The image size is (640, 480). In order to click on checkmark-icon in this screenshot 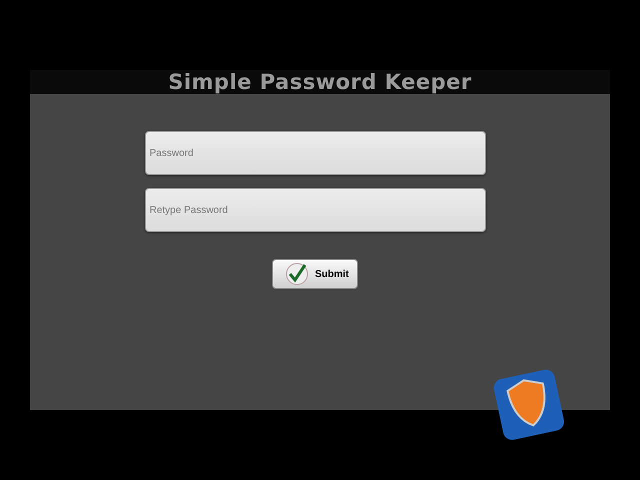, I will do `click(297, 274)`.